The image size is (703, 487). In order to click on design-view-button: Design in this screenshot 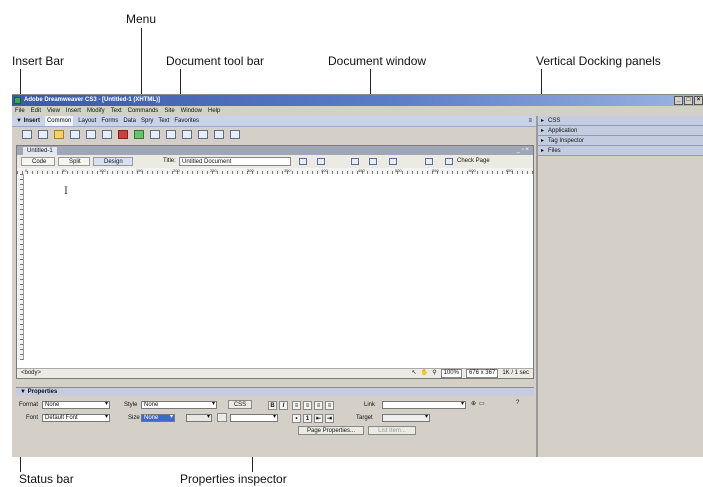, I will do `click(113, 161)`.